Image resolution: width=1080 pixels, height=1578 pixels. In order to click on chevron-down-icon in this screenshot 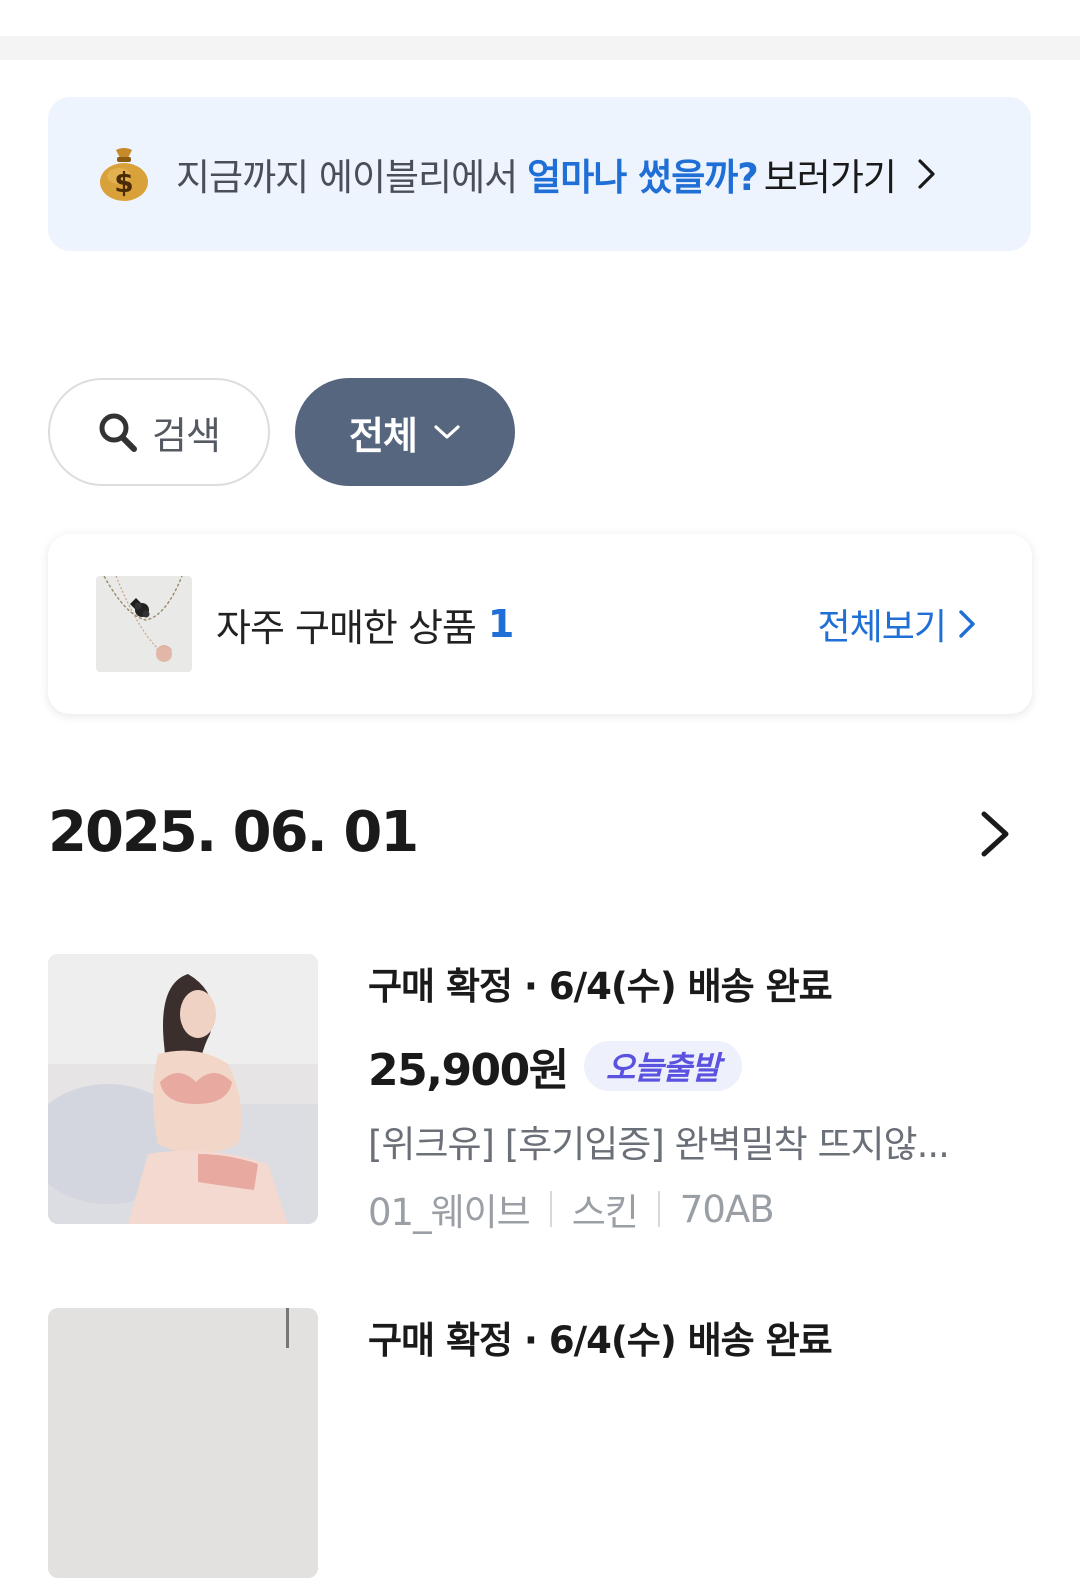, I will do `click(447, 432)`.